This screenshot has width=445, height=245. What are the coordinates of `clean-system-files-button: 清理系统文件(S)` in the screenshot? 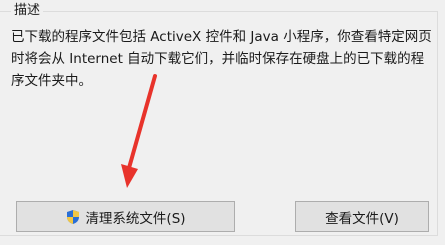 It's located at (125, 216).